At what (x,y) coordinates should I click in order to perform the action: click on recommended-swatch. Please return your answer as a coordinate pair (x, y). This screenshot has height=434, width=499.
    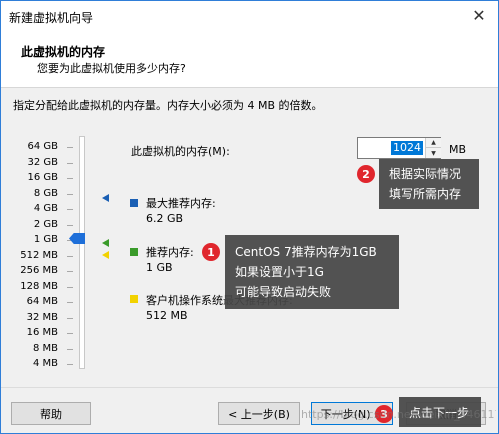
    Looking at the image, I should click on (134, 252).